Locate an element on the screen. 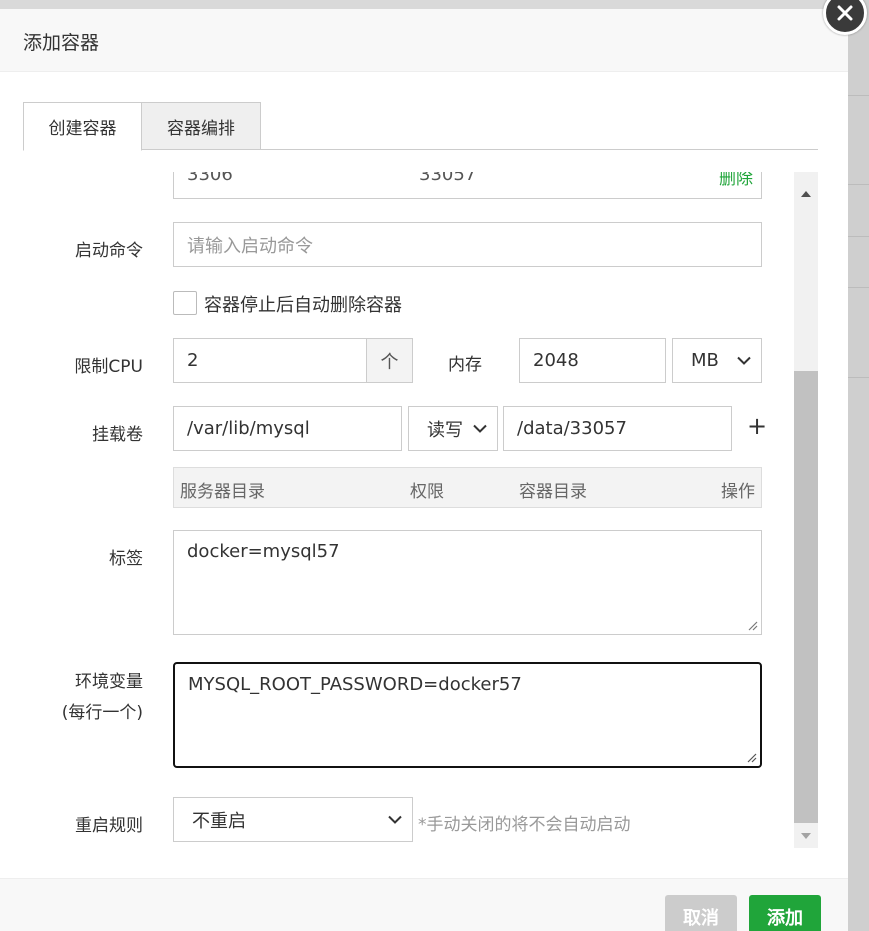 Image resolution: width=869 pixels, height=931 pixels. volume-permission-select: 读写 is located at coordinates (453, 428).